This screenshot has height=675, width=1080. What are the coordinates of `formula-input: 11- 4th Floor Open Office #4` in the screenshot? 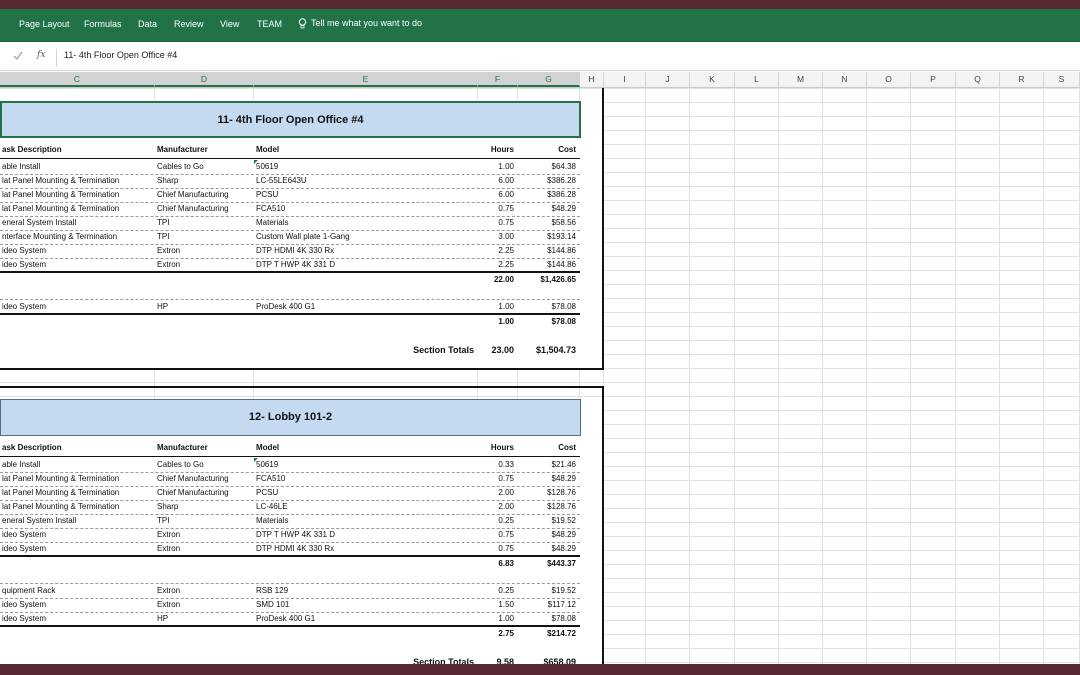 It's located at (120, 55).